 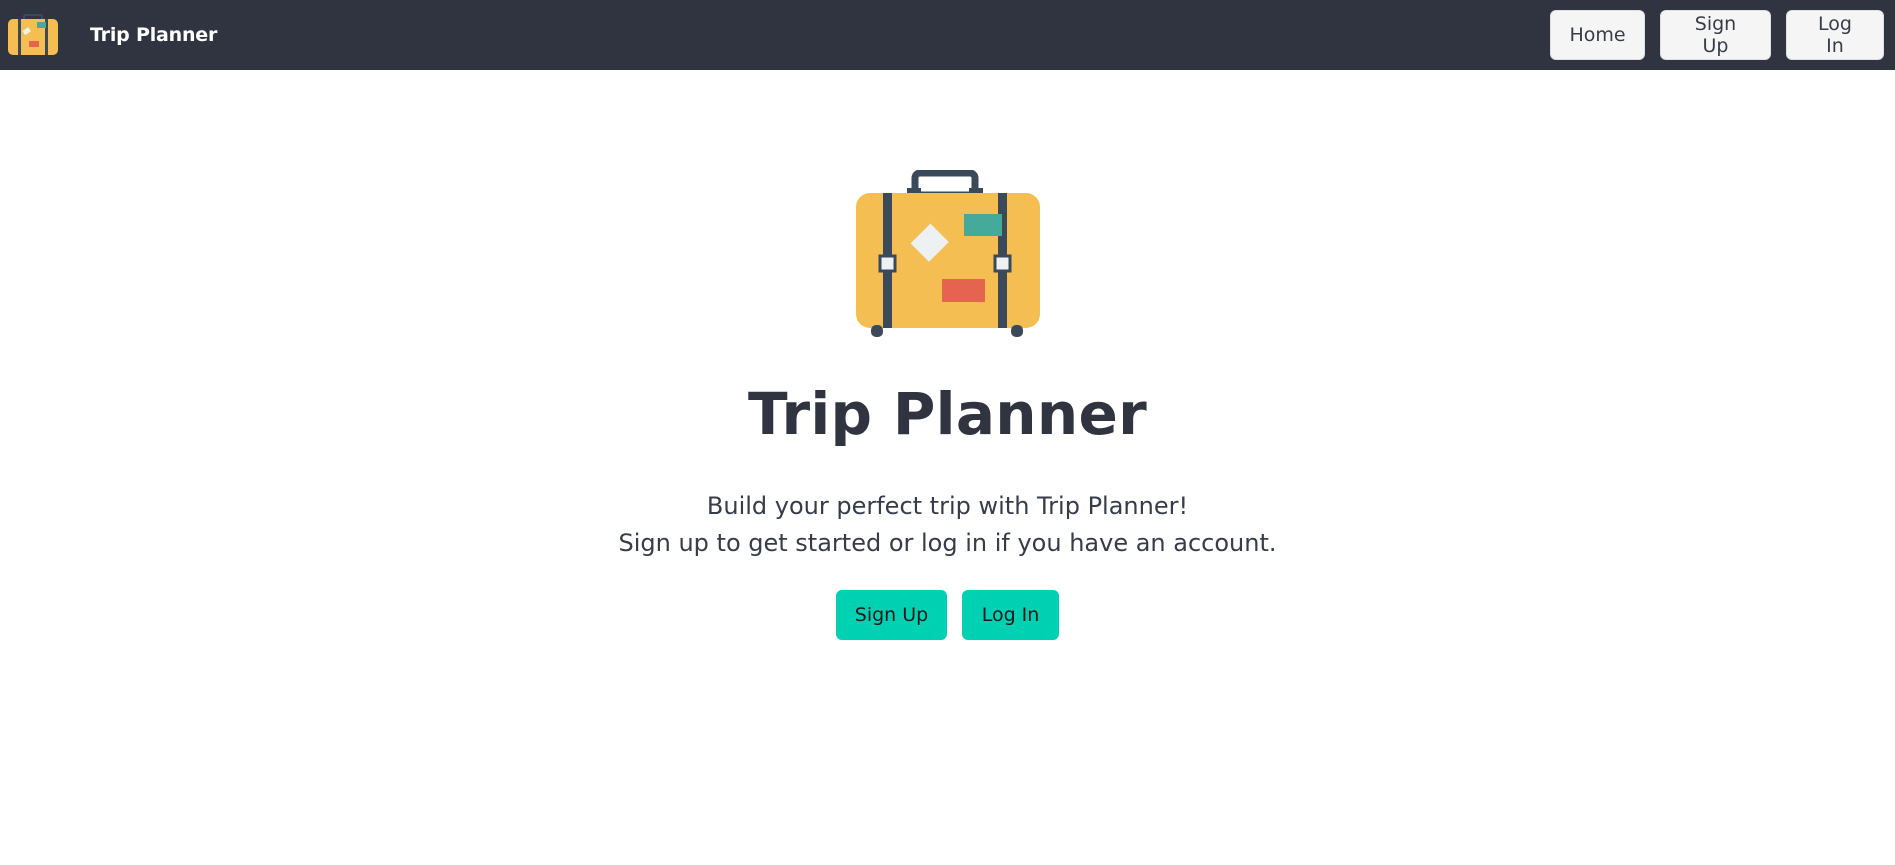 What do you see at coordinates (947, 35) in the screenshot?
I see `top-navbar: Trip Planner Home Sign Up Log In` at bounding box center [947, 35].